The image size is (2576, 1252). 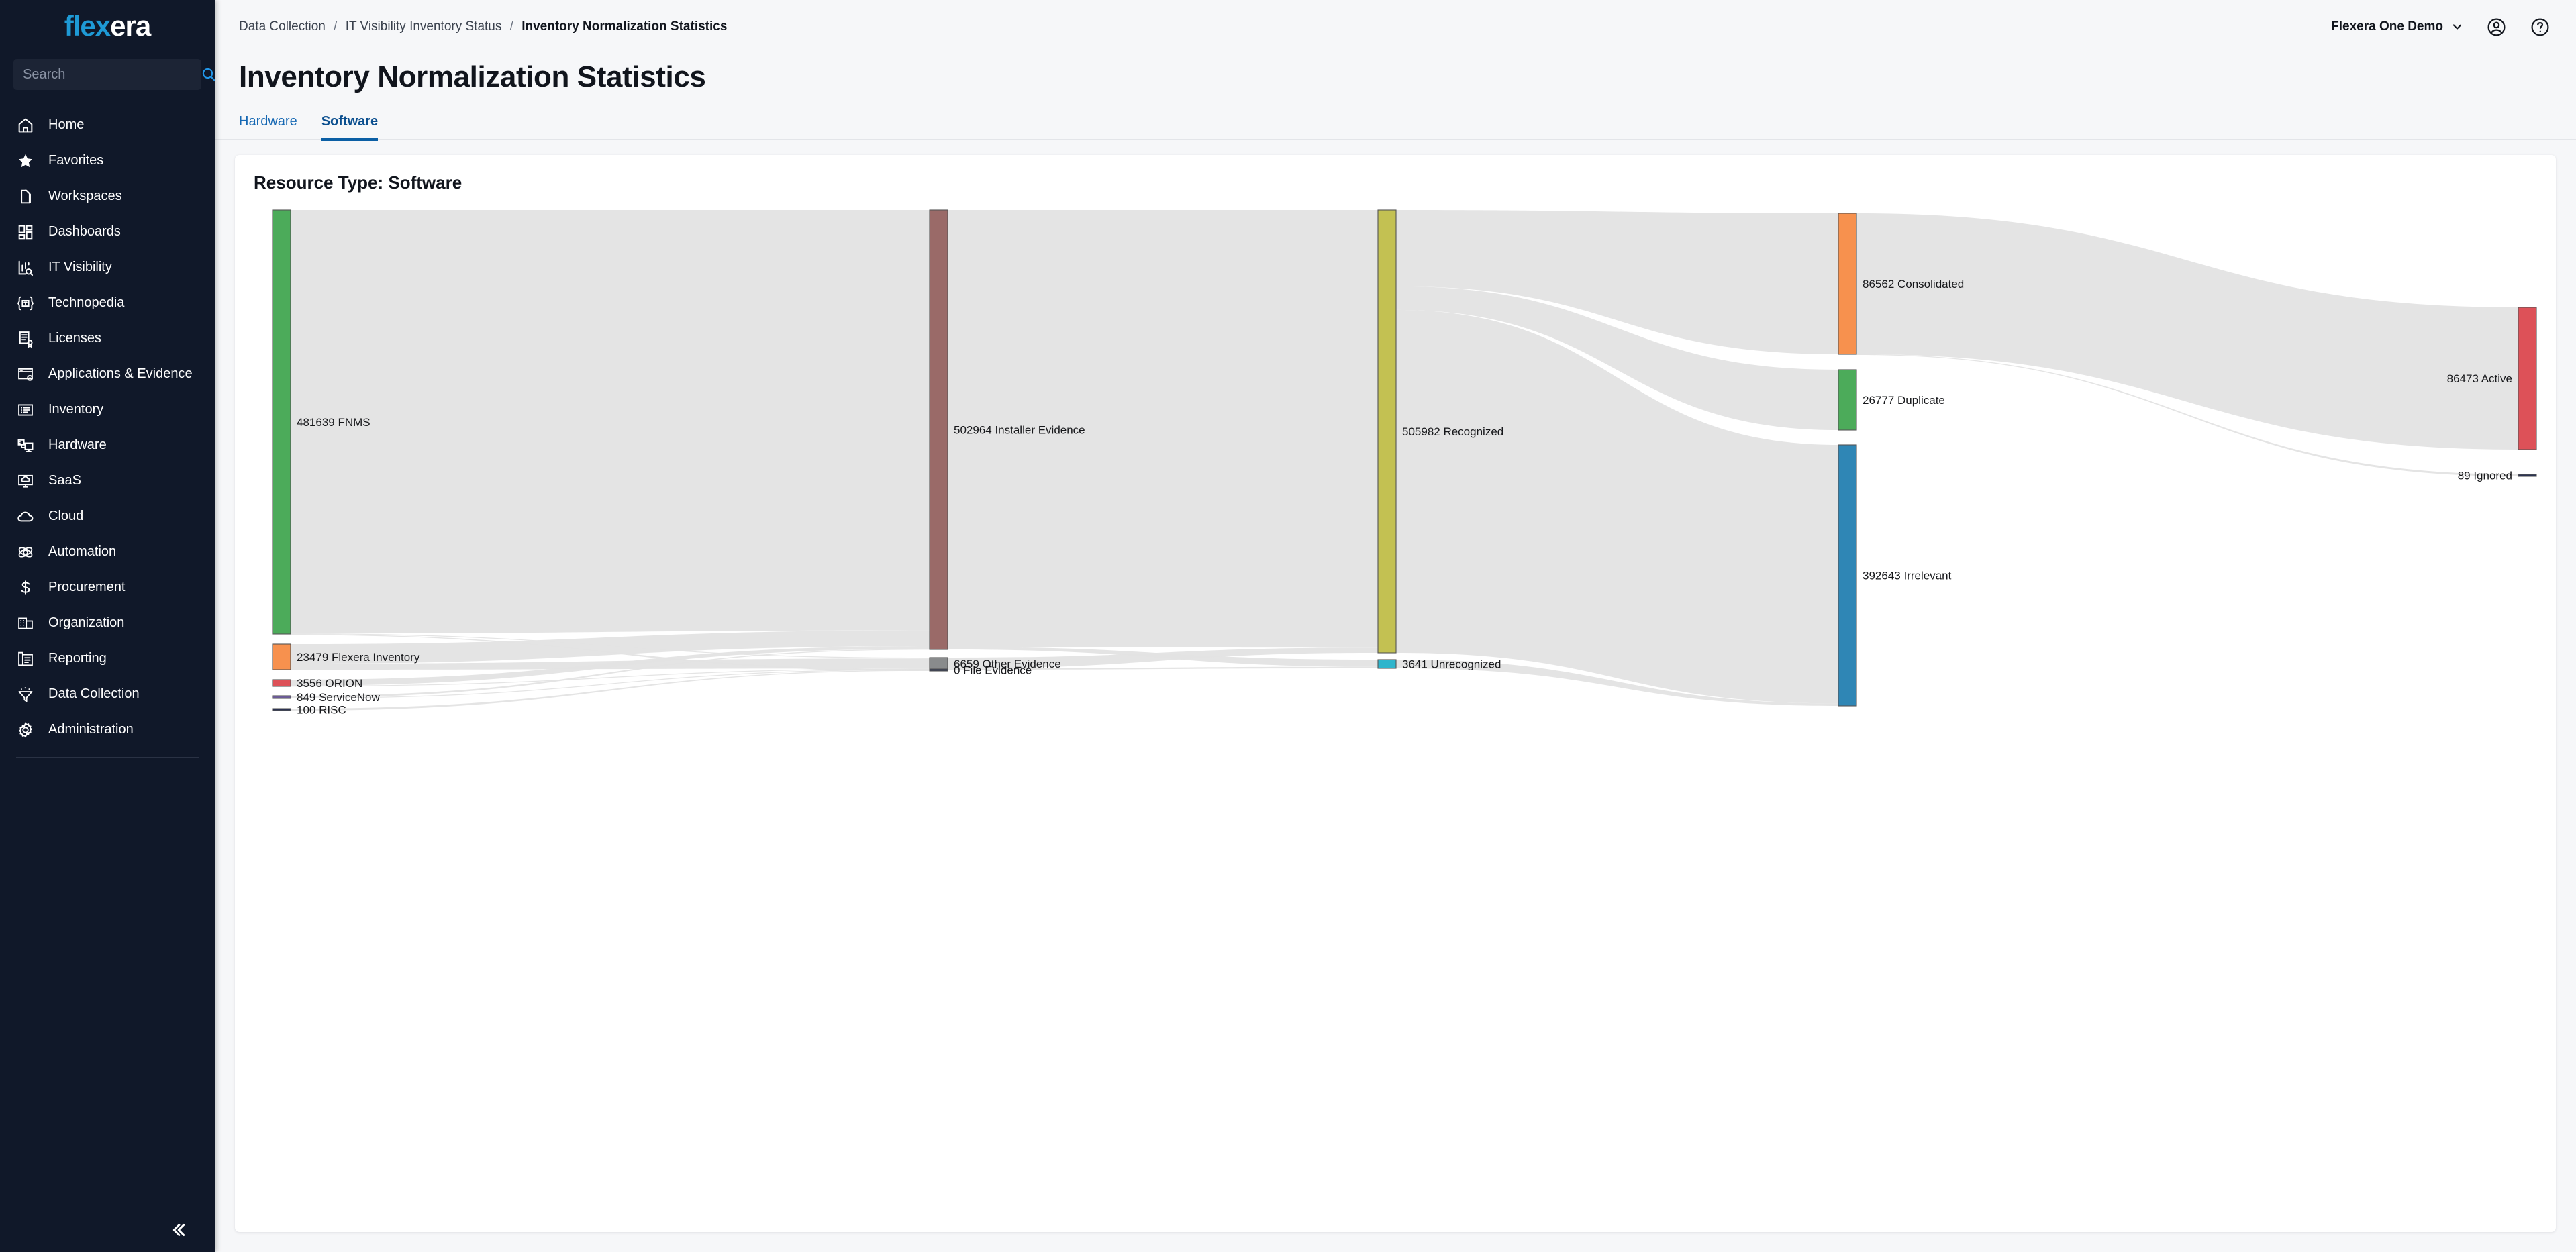 I want to click on double-chevron-left-icon, so click(x=178, y=1230).